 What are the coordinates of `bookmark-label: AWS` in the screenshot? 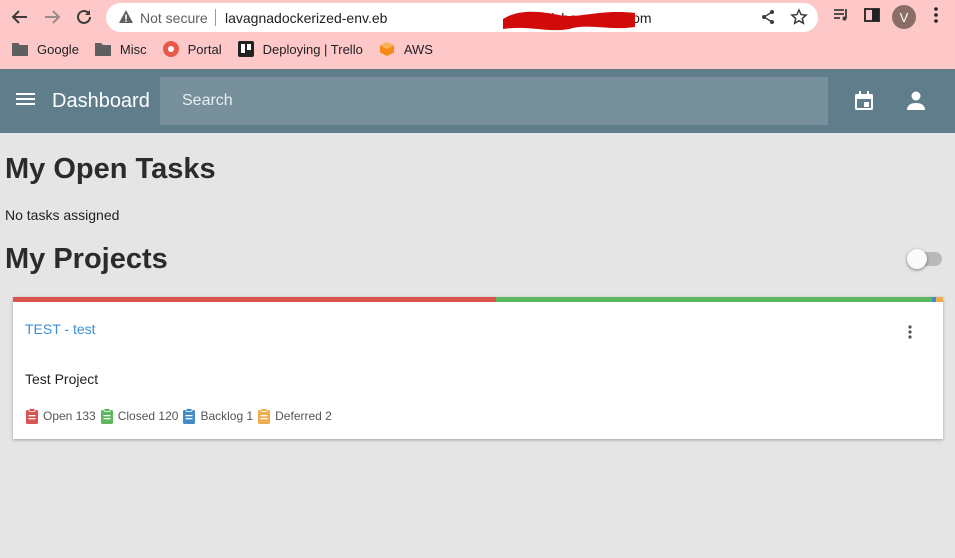 It's located at (418, 49).